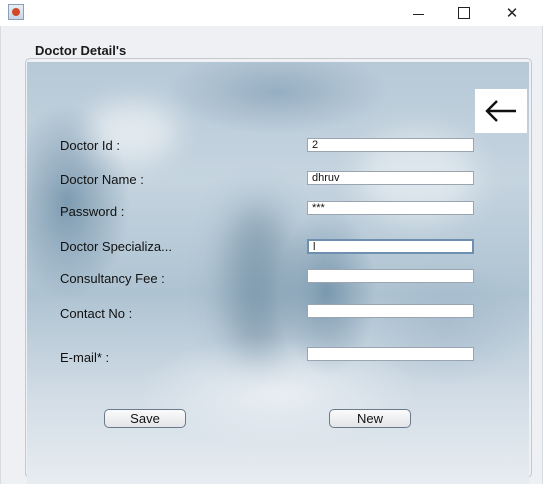  Describe the element at coordinates (90, 145) in the screenshot. I see `doctor-id-label: Doctor Id :` at that location.